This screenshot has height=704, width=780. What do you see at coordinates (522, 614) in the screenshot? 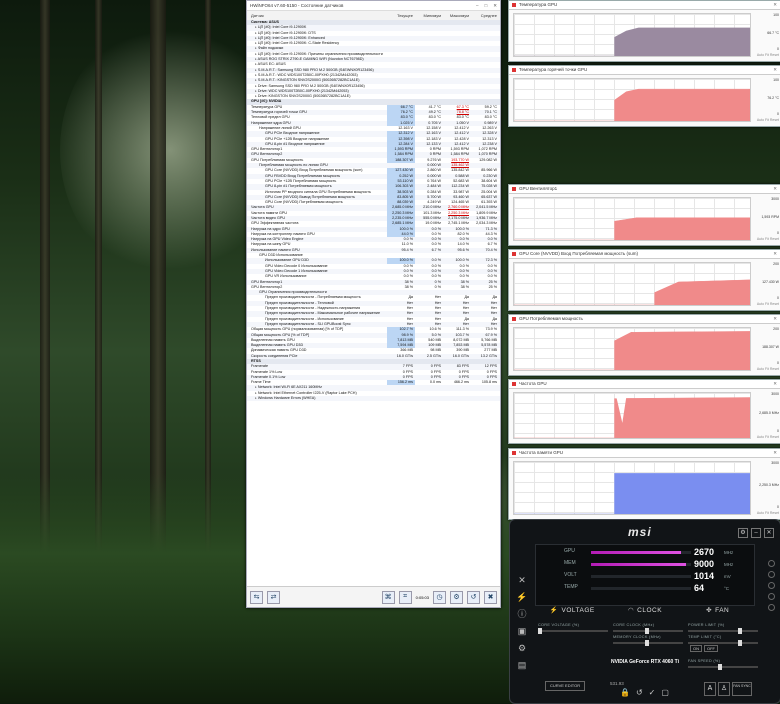
I see `info-icon: ⓘ` at bounding box center [522, 614].